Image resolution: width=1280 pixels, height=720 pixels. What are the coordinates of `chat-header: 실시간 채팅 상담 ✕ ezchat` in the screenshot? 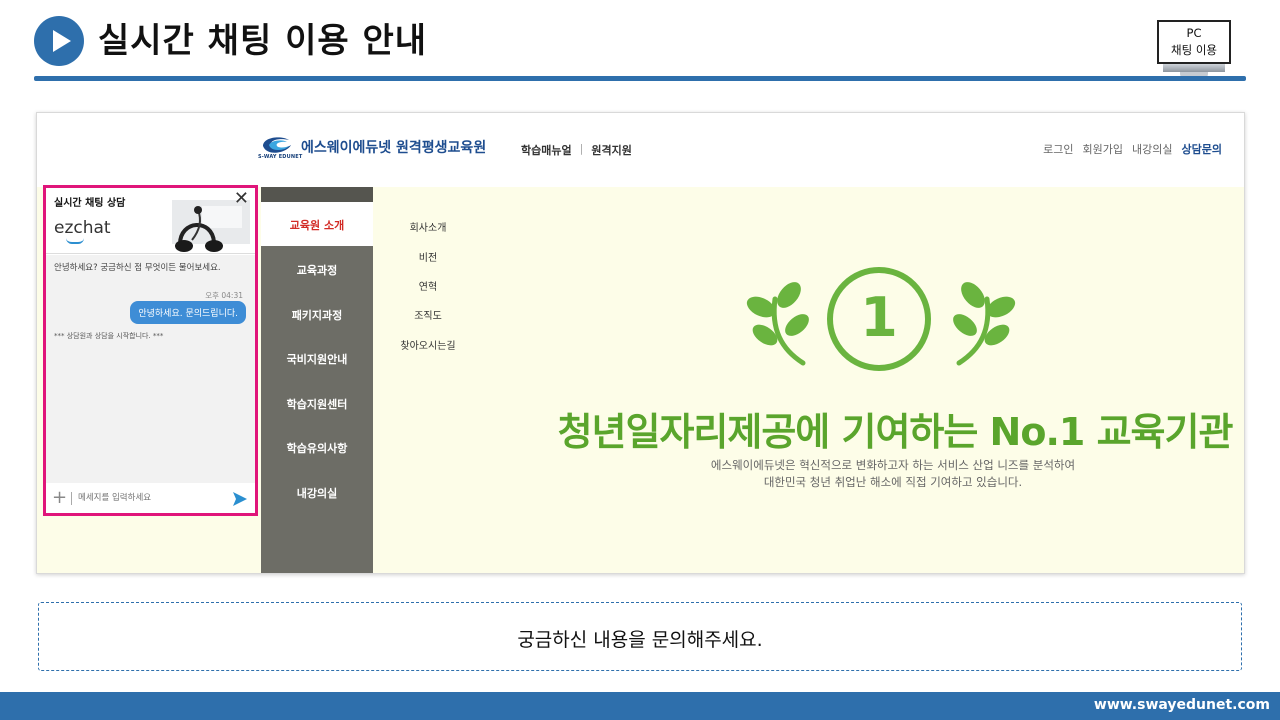 It's located at (150, 221).